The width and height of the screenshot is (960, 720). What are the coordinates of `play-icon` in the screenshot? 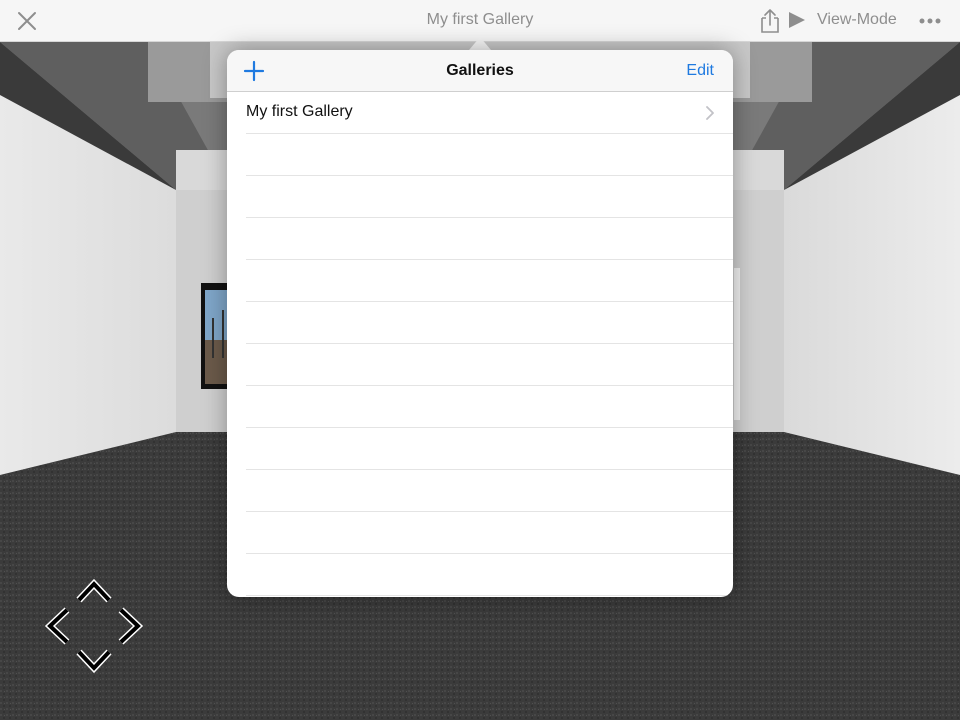 It's located at (797, 20).